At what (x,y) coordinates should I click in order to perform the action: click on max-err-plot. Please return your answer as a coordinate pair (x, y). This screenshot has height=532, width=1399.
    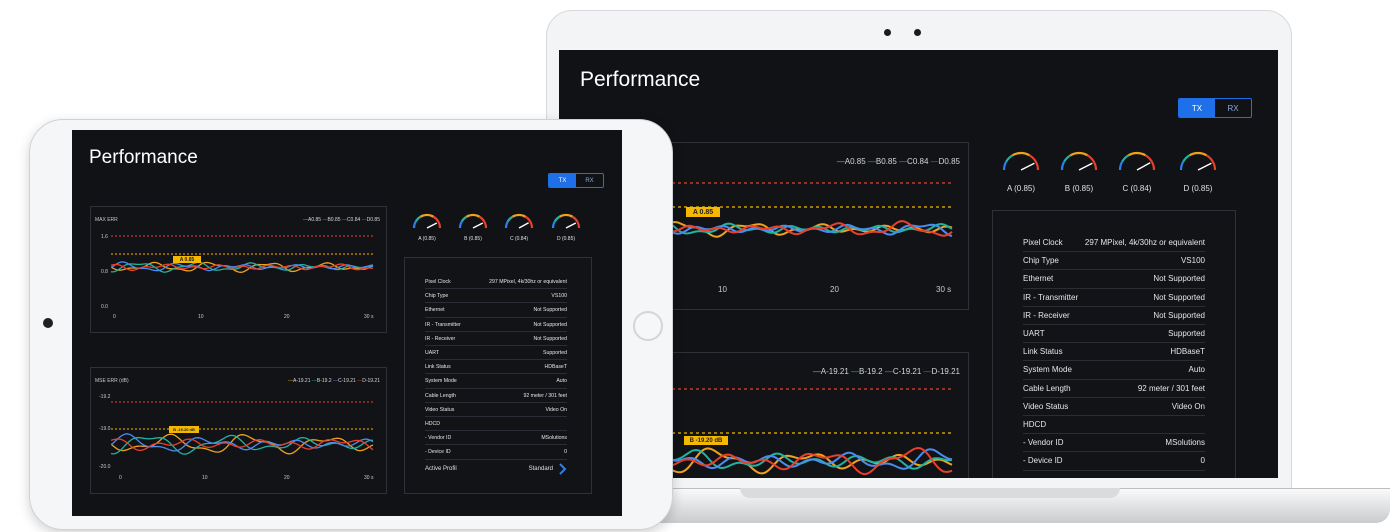
    Looking at the image, I should click on (242, 254).